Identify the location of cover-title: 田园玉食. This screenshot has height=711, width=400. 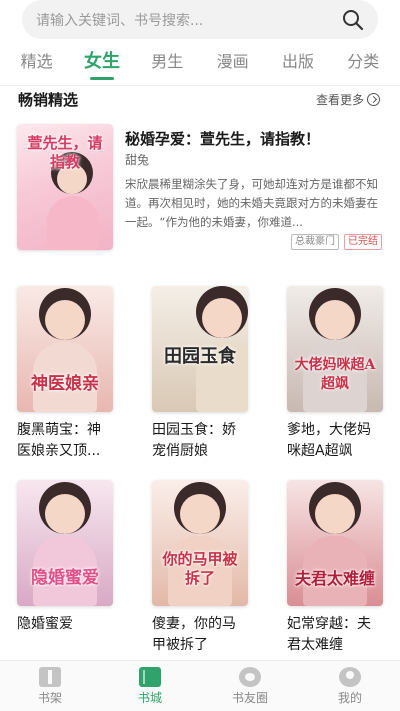
(200, 356).